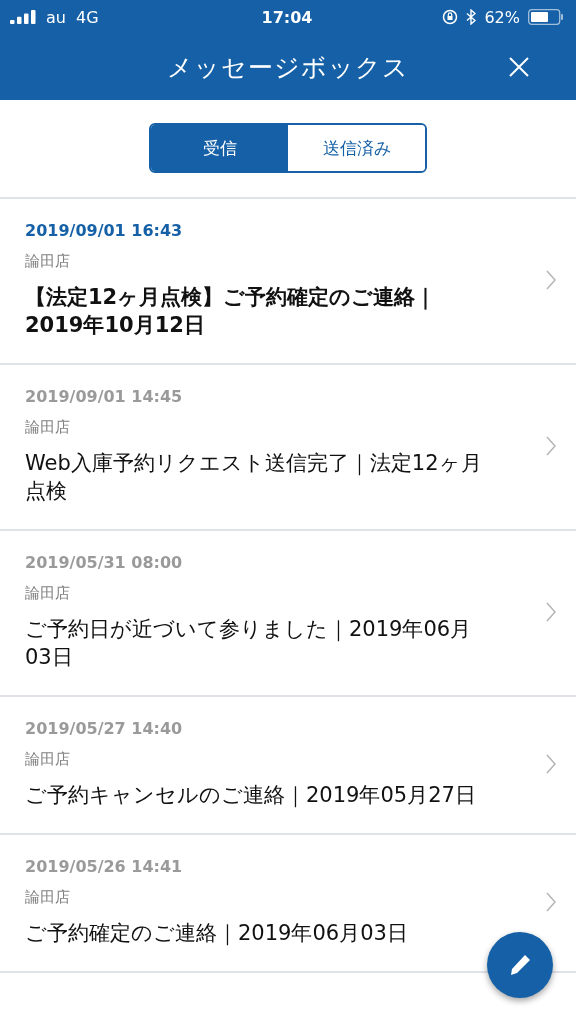 This screenshot has width=576, height=1024. Describe the element at coordinates (104, 728) in the screenshot. I see `message-date: 2019/05/27 14:40` at that location.